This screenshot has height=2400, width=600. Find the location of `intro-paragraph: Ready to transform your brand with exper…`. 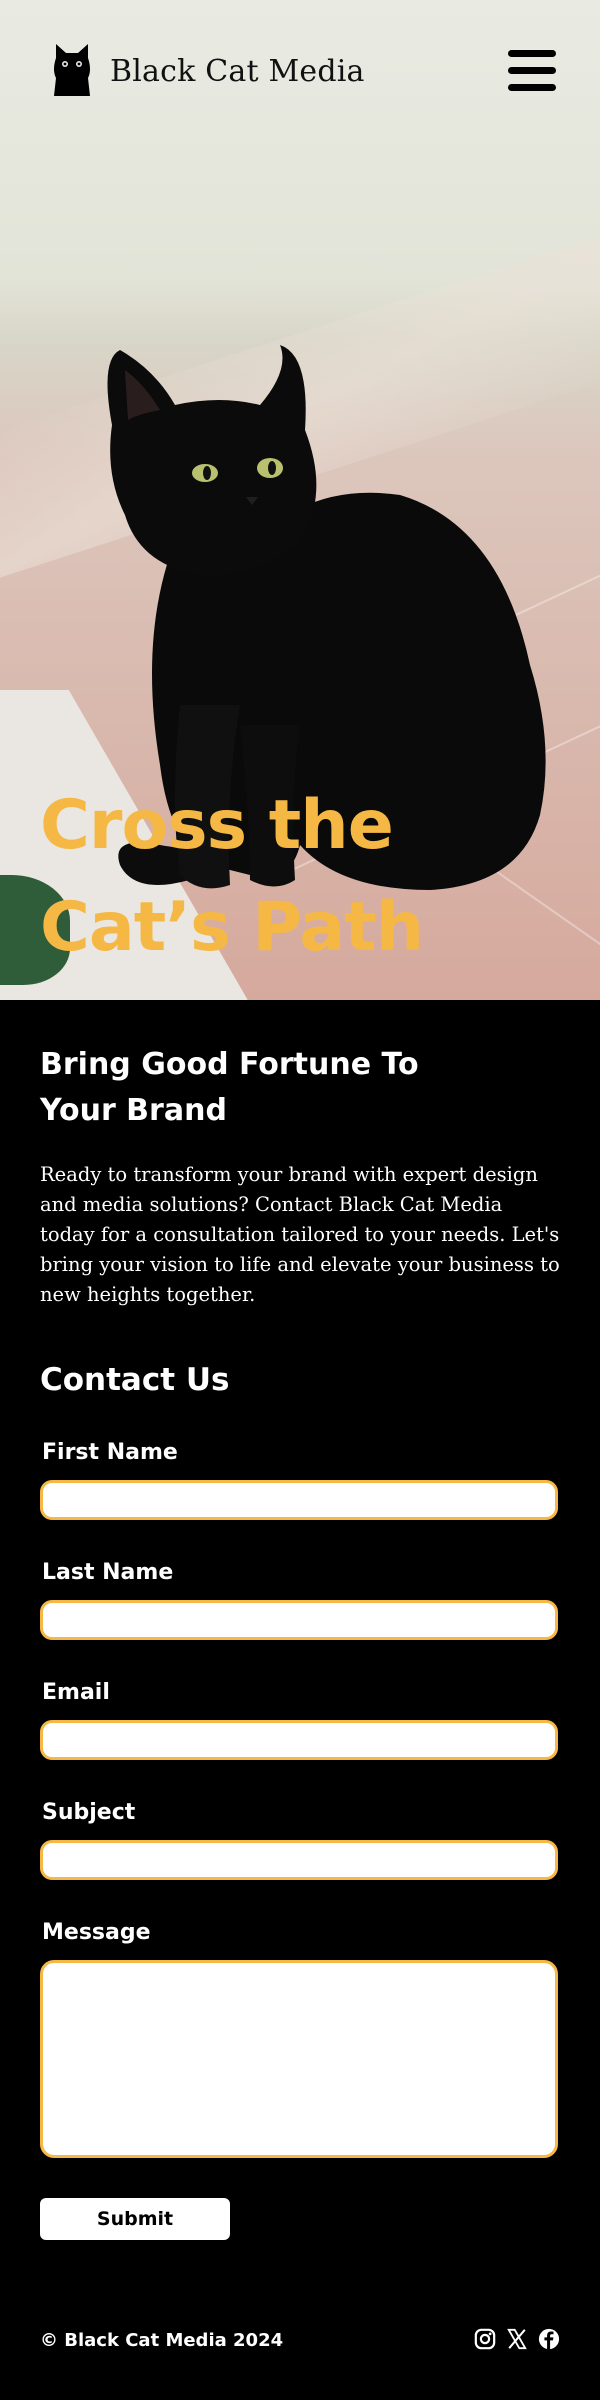

intro-paragraph: Ready to transform your brand with exper… is located at coordinates (300, 1234).